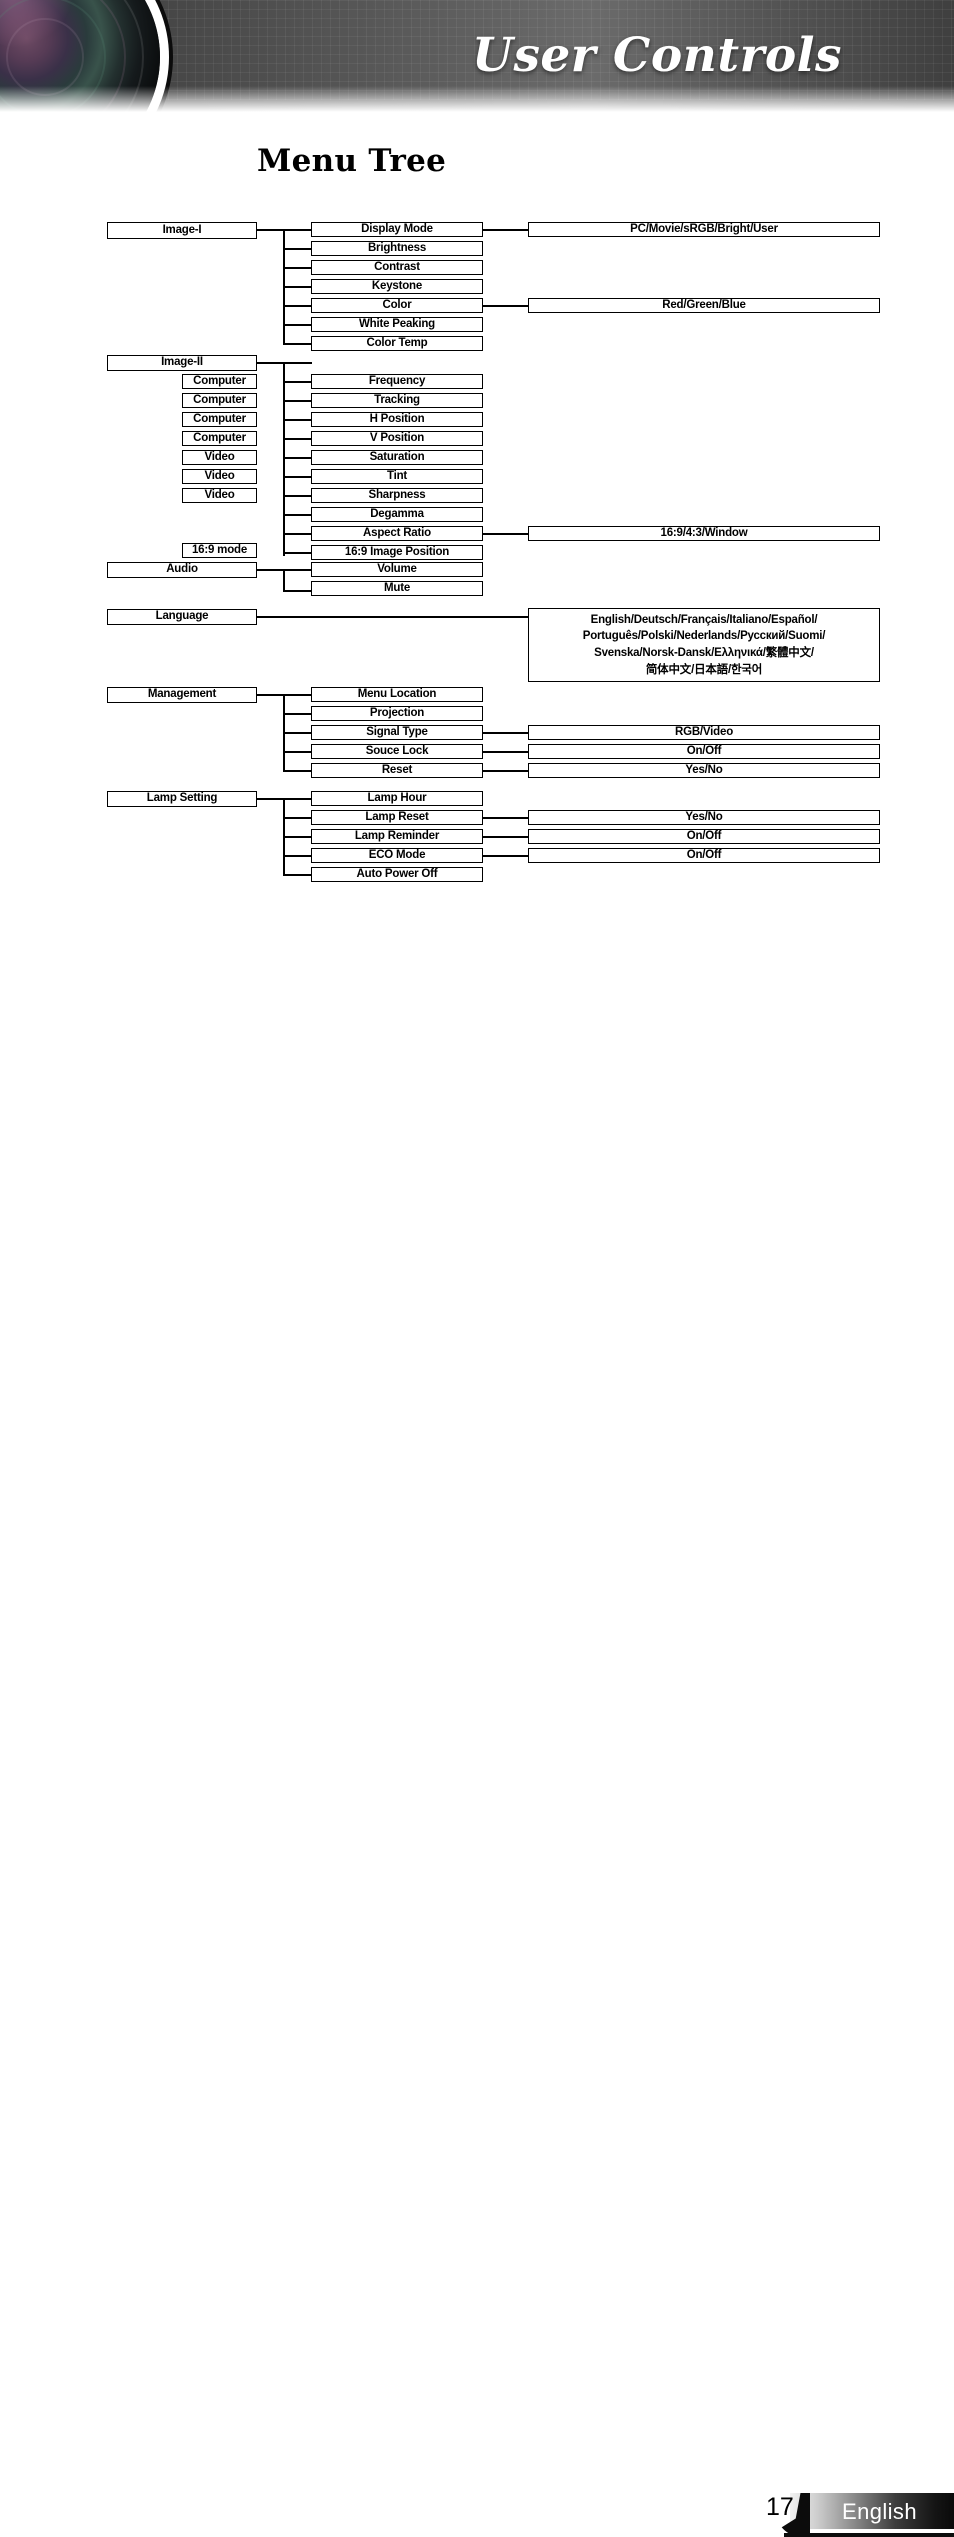 This screenshot has width=954, height=2537. What do you see at coordinates (397, 476) in the screenshot?
I see `menu-item-tint: Tint` at bounding box center [397, 476].